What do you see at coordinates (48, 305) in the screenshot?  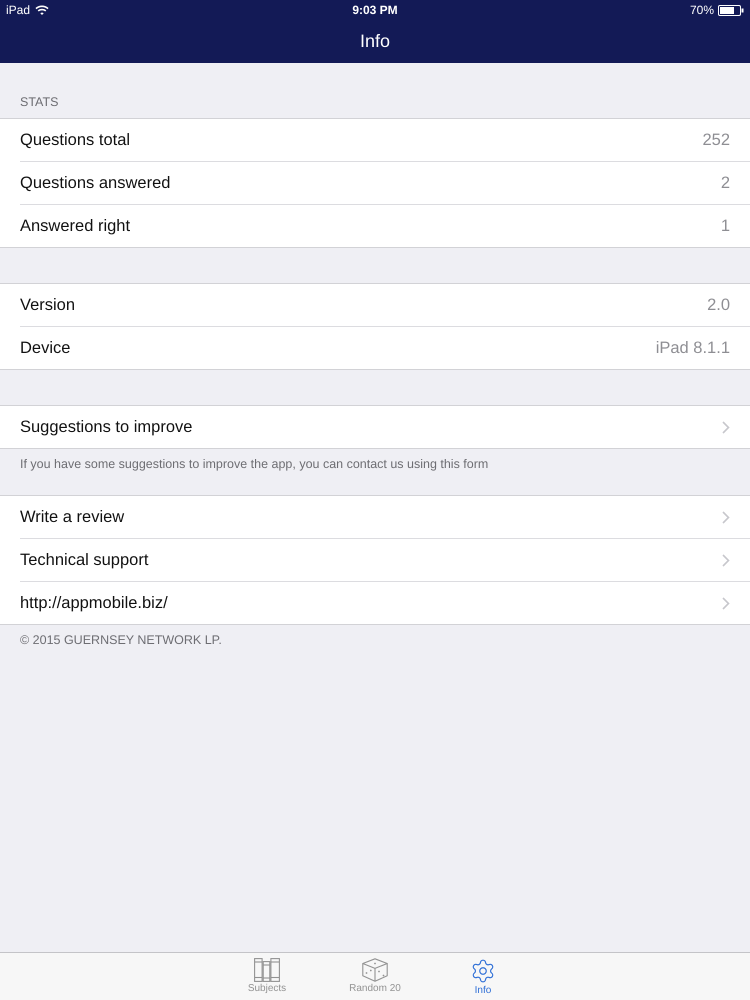 I see `row-label: Version` at bounding box center [48, 305].